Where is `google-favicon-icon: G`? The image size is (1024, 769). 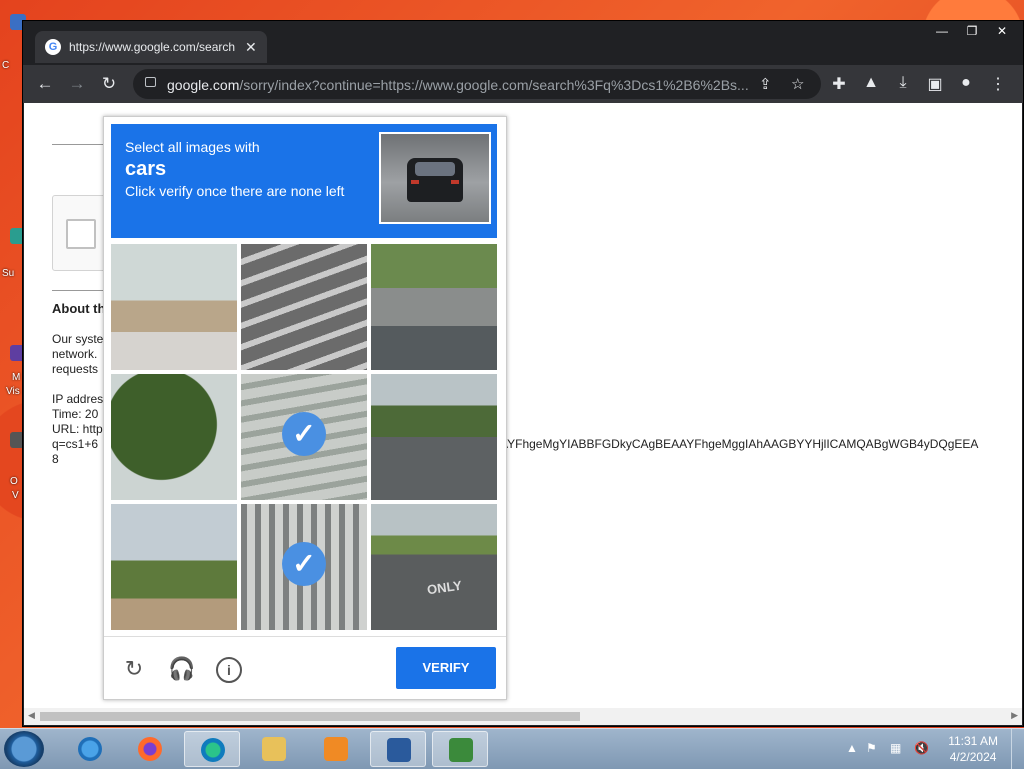 google-favicon-icon: G is located at coordinates (53, 47).